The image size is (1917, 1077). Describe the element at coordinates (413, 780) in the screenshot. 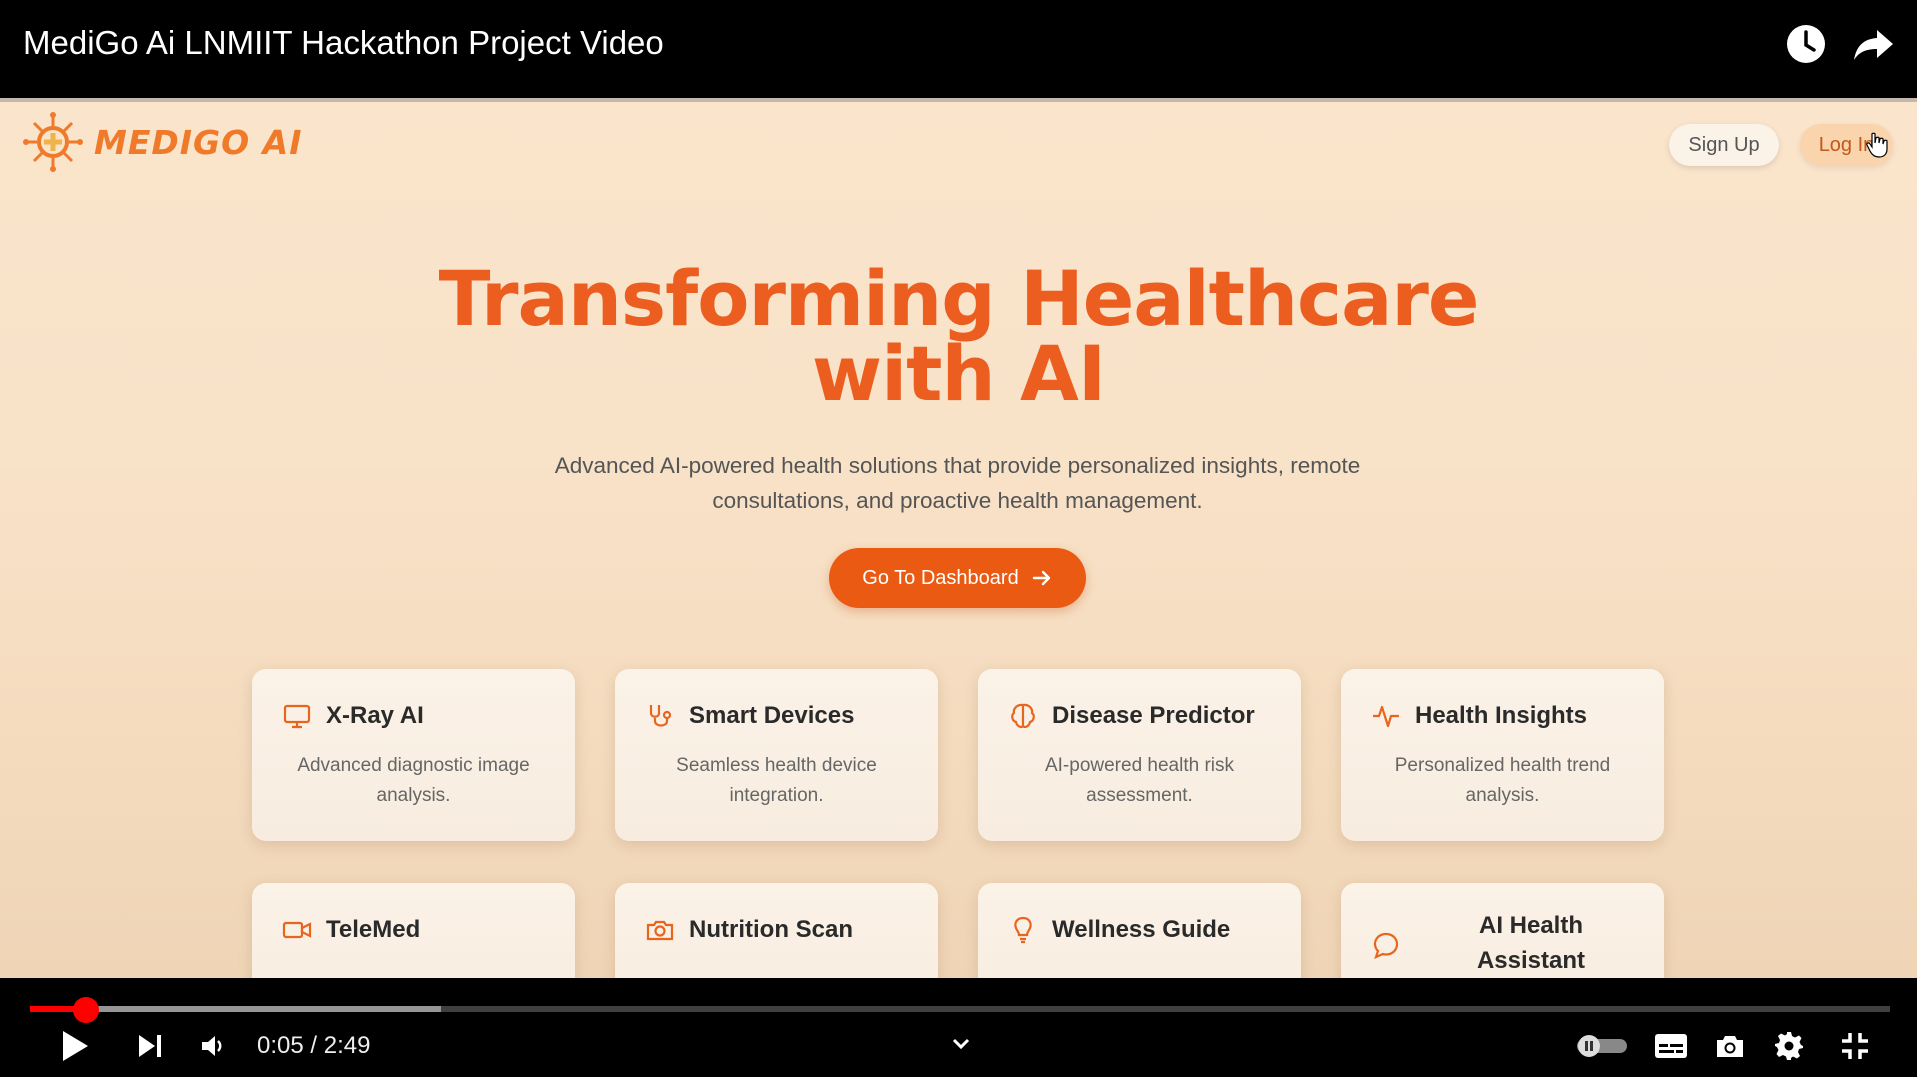

I see `card-description: Advanced diagnostic image analysis.` at that location.